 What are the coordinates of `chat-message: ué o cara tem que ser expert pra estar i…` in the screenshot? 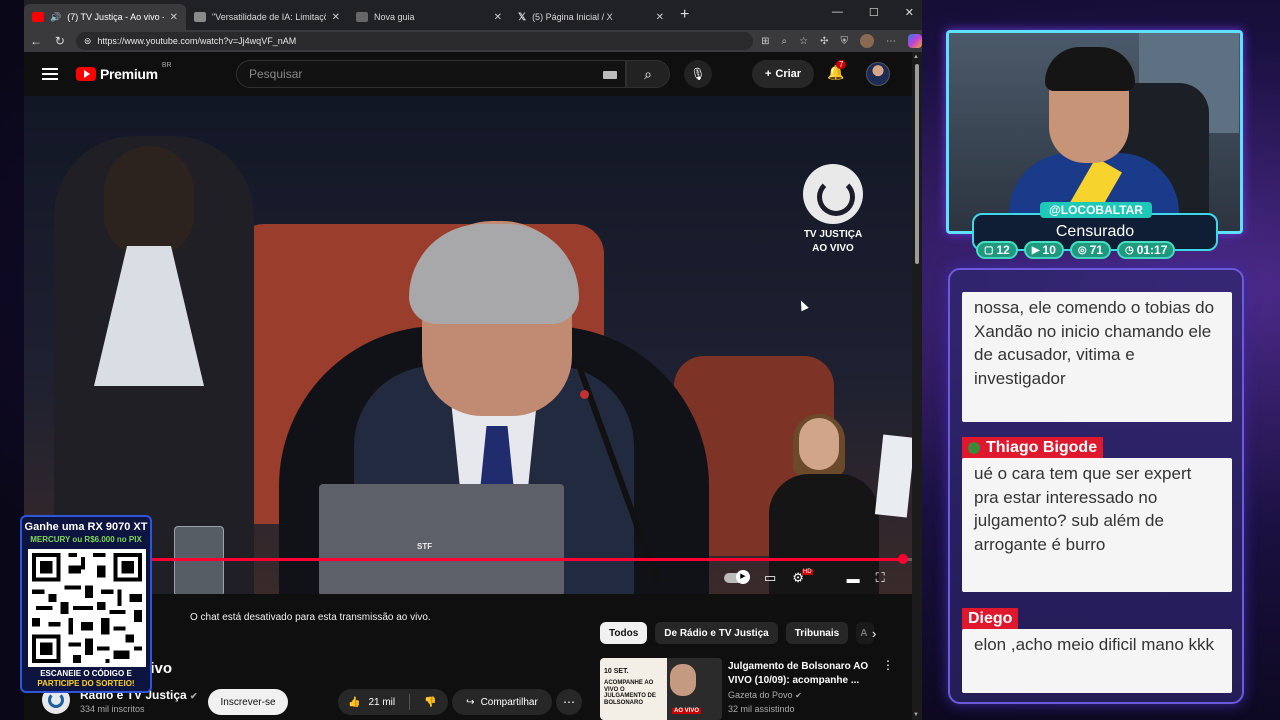 It's located at (1097, 525).